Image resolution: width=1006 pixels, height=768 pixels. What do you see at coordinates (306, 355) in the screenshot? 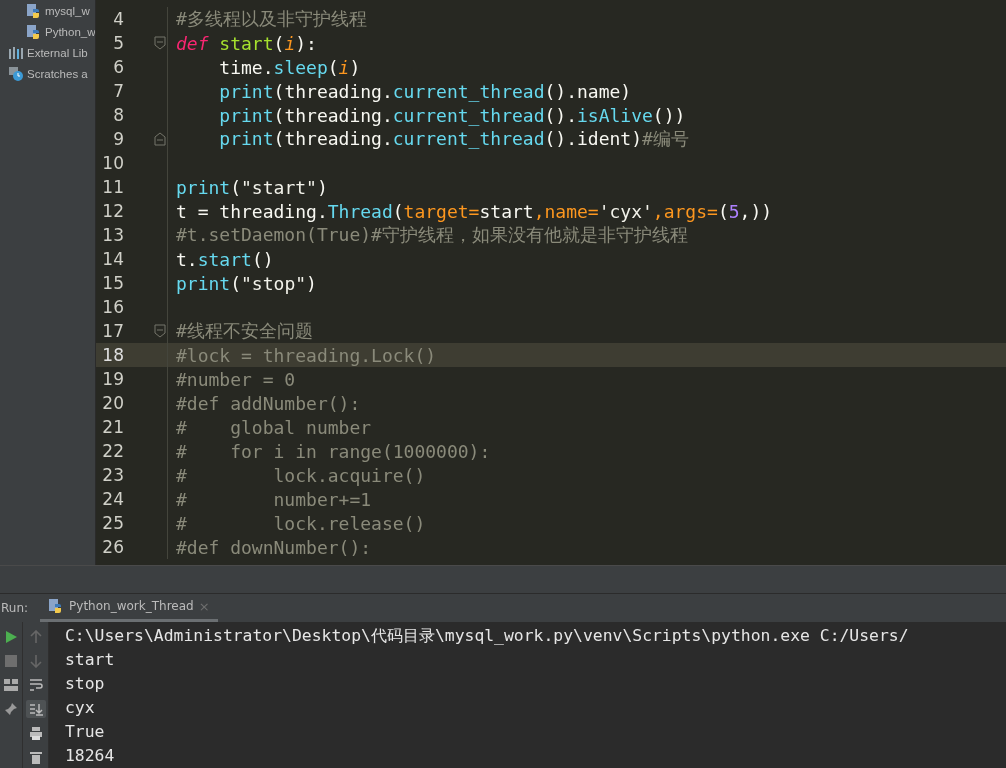
I see `code-line: #lock = threading.Lock()` at bounding box center [306, 355].